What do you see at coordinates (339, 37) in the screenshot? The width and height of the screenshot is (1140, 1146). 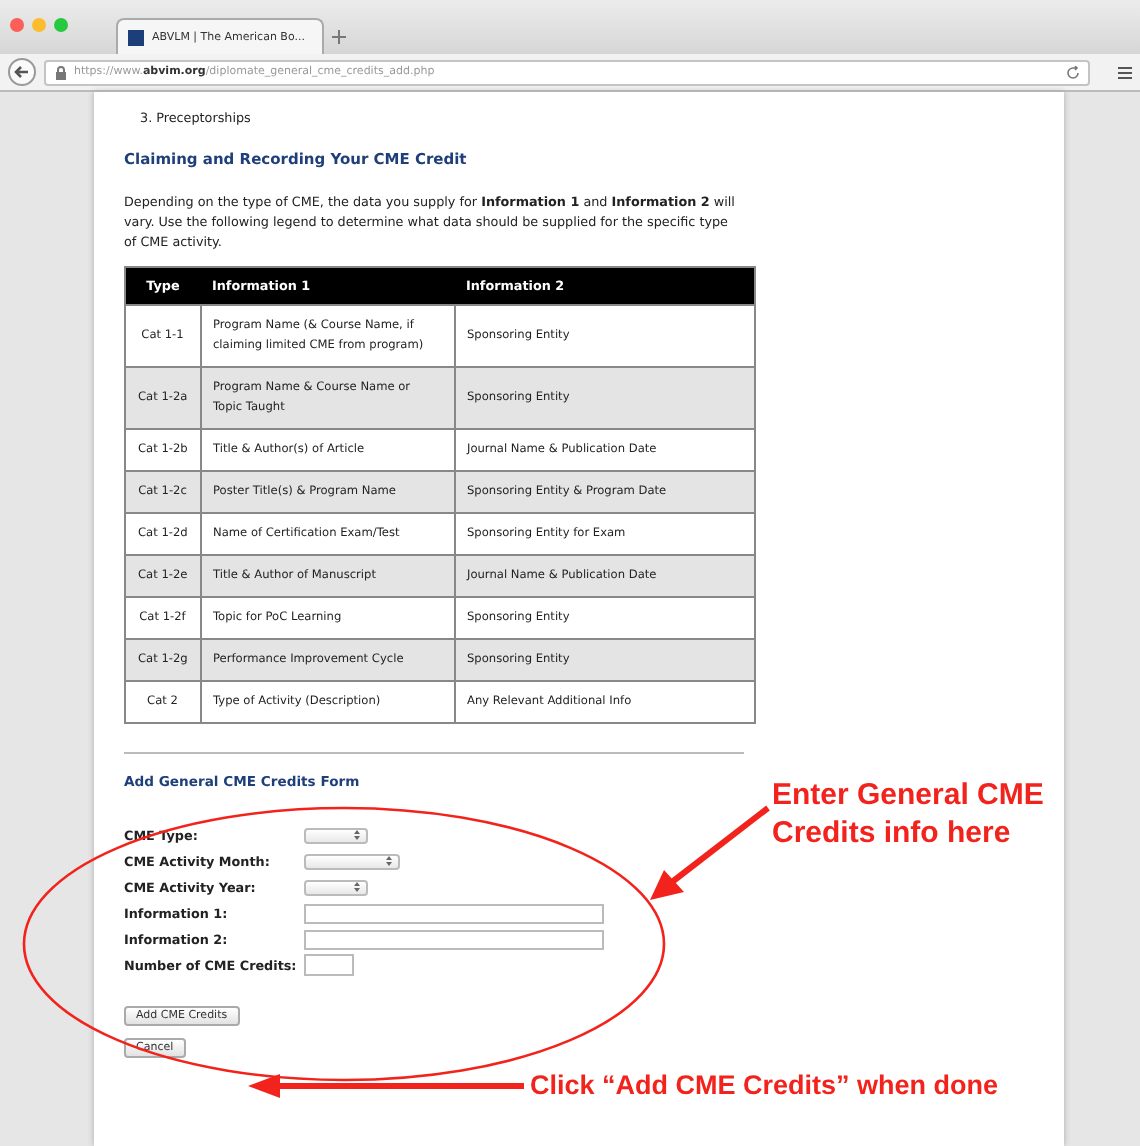 I see `new-tab-icon` at bounding box center [339, 37].